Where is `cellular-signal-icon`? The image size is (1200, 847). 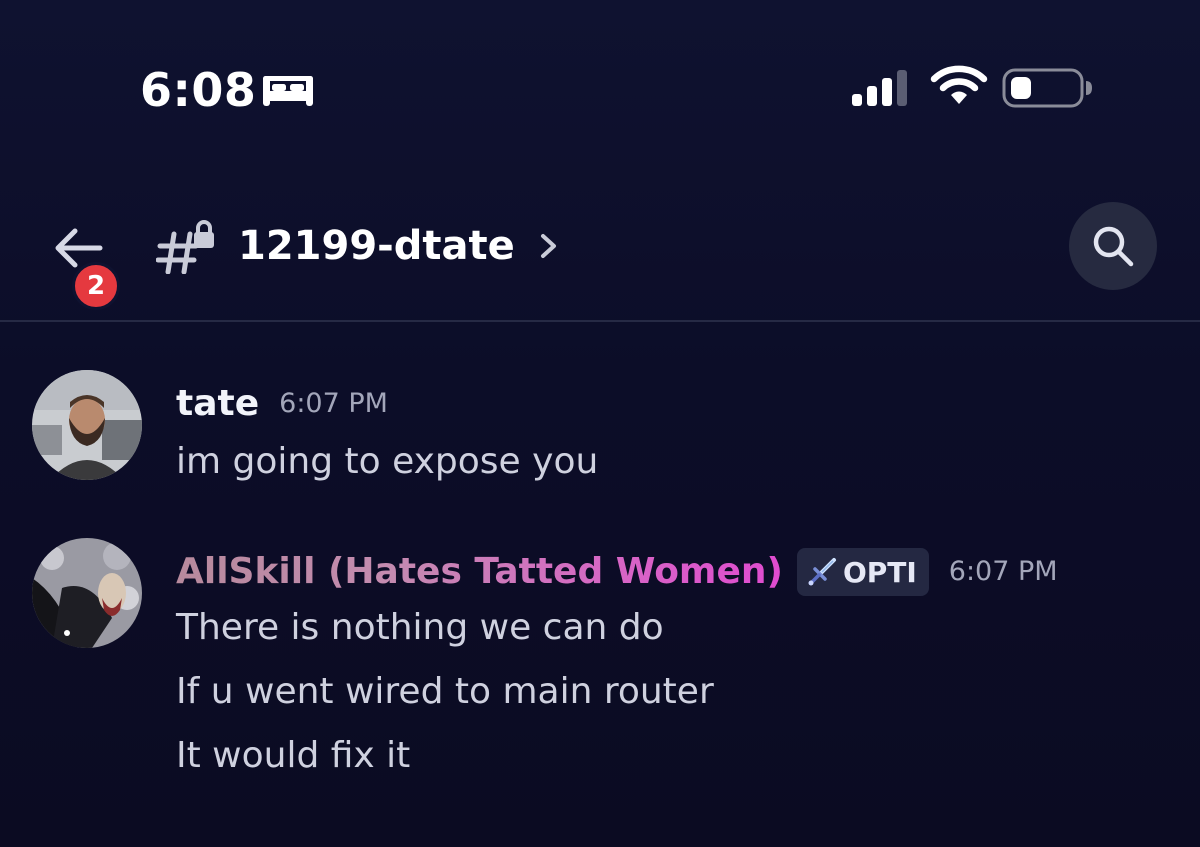 cellular-signal-icon is located at coordinates (879, 88).